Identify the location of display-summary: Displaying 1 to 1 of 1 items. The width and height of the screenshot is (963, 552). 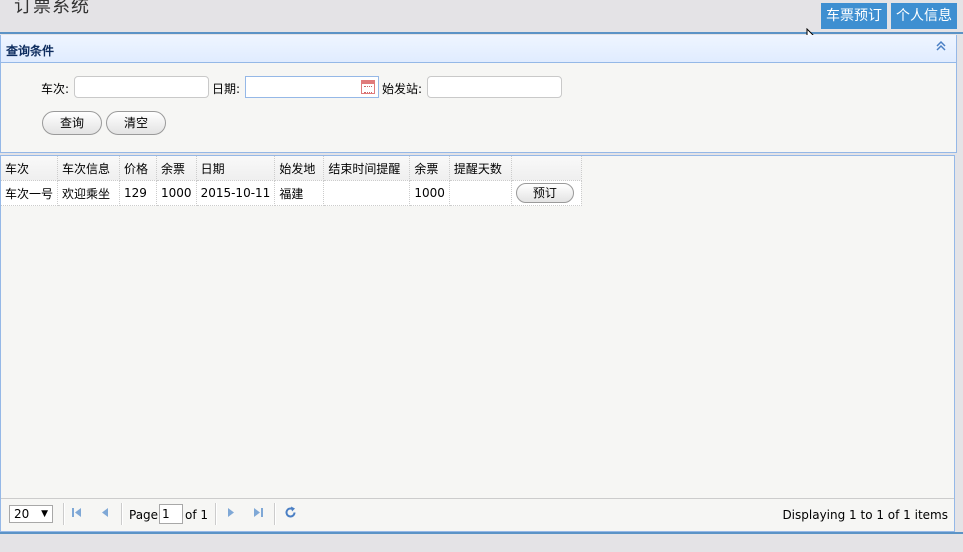
(865, 515).